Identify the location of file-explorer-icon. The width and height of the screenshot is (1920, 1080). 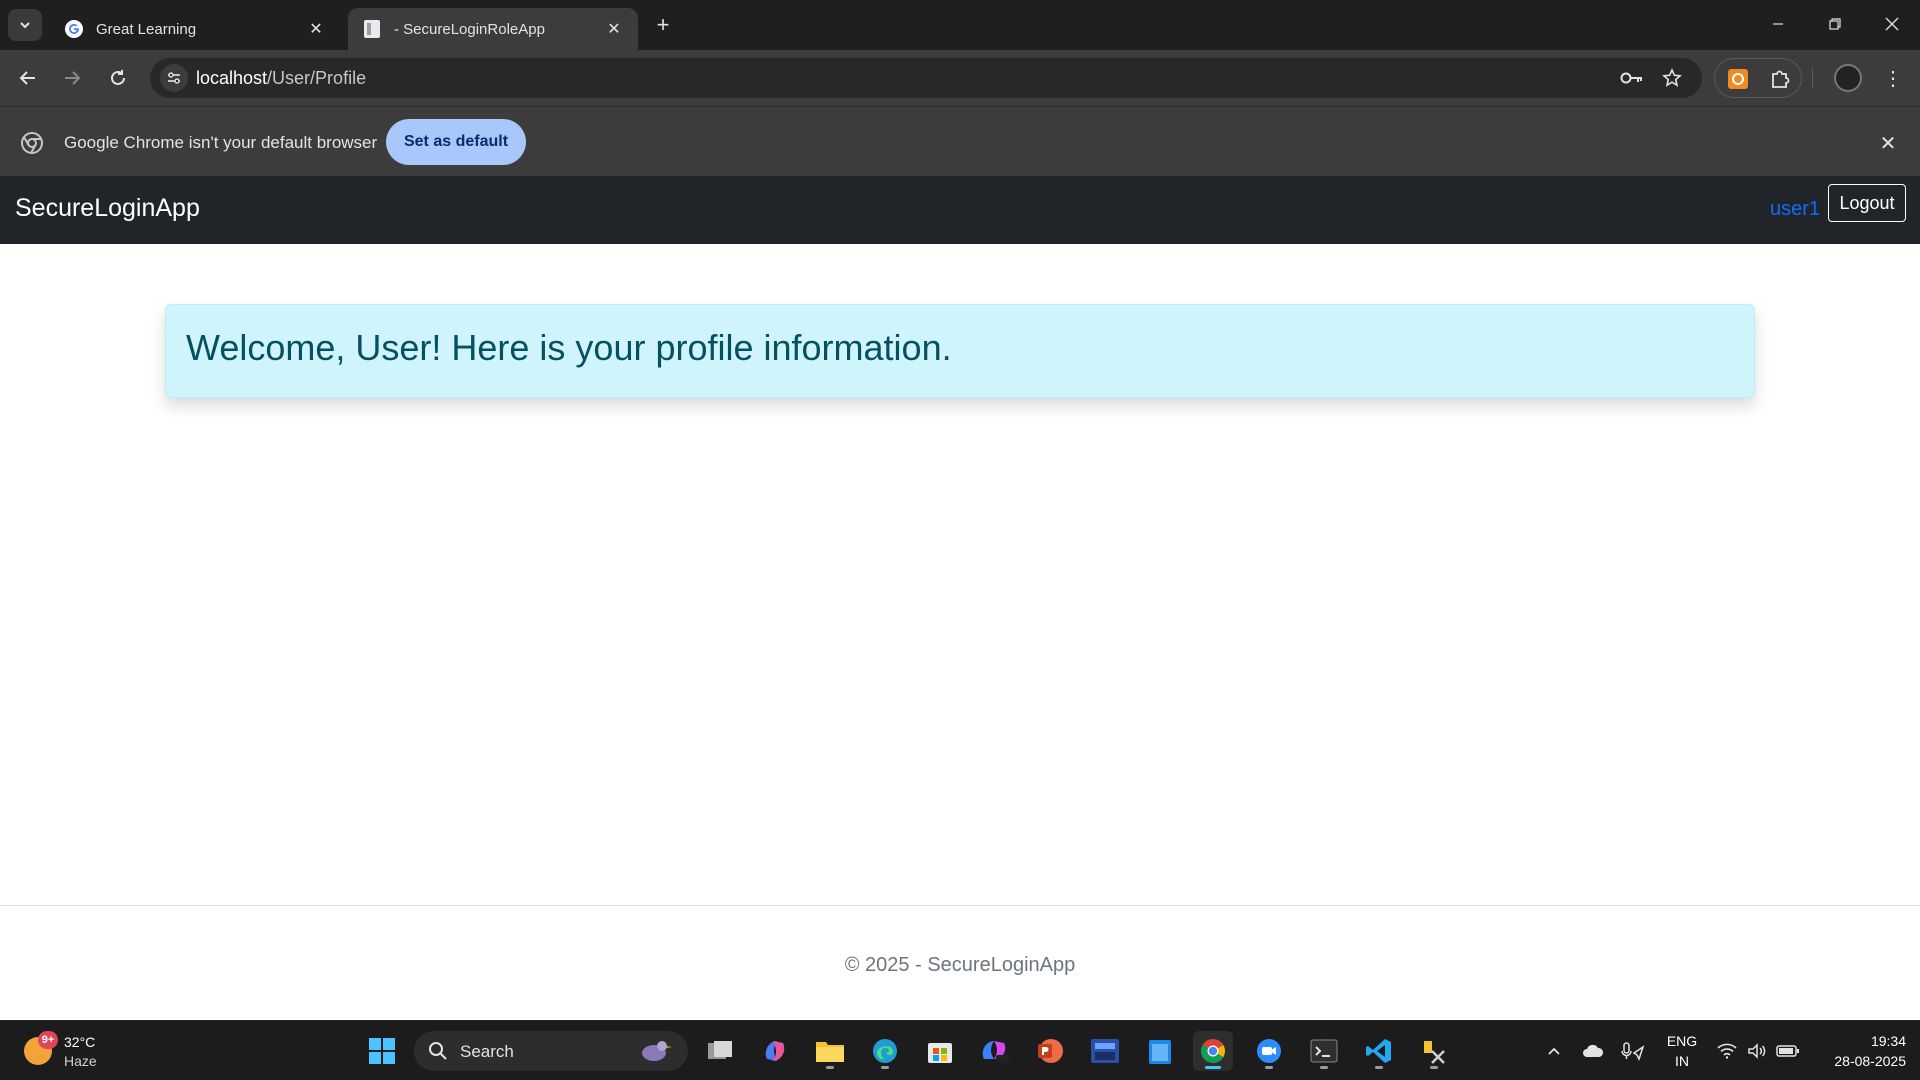
(830, 1051).